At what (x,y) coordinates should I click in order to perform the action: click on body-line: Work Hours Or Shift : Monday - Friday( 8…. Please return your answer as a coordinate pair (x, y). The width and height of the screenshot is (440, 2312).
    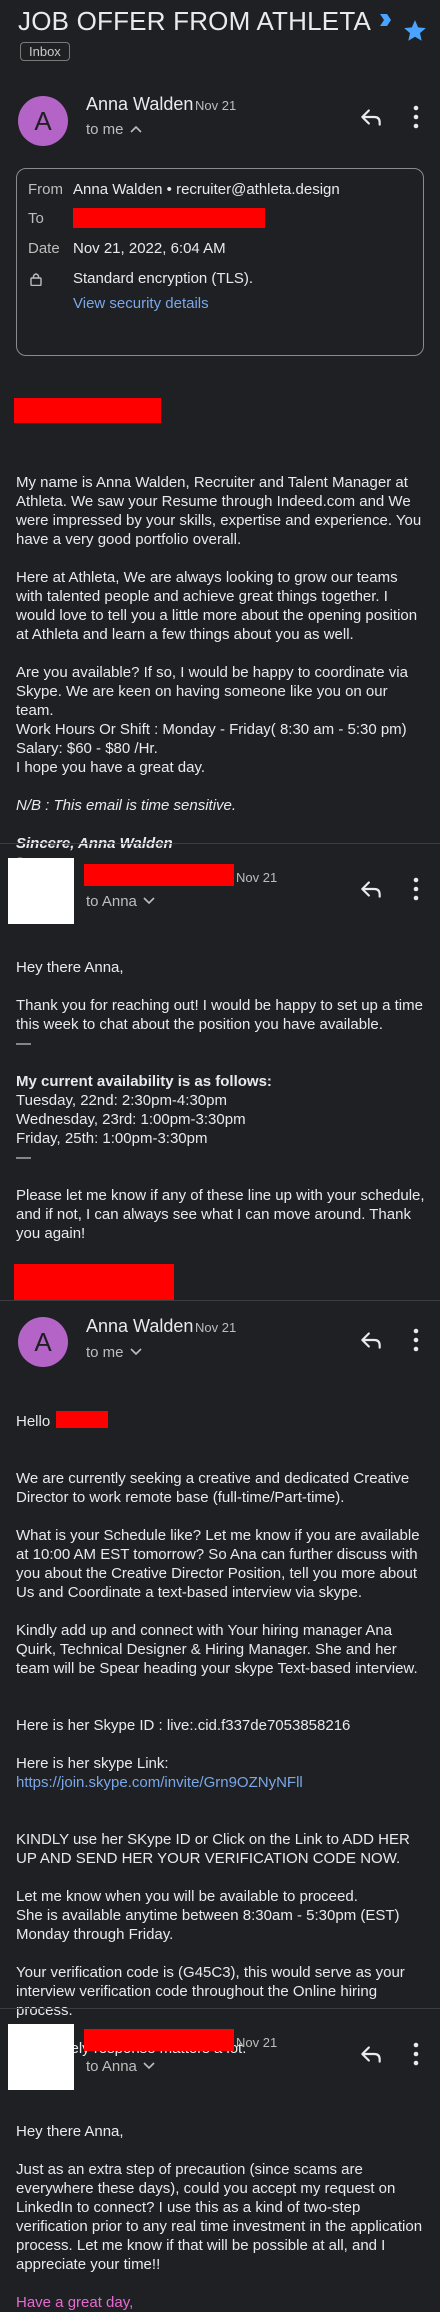
    Looking at the image, I should click on (211, 729).